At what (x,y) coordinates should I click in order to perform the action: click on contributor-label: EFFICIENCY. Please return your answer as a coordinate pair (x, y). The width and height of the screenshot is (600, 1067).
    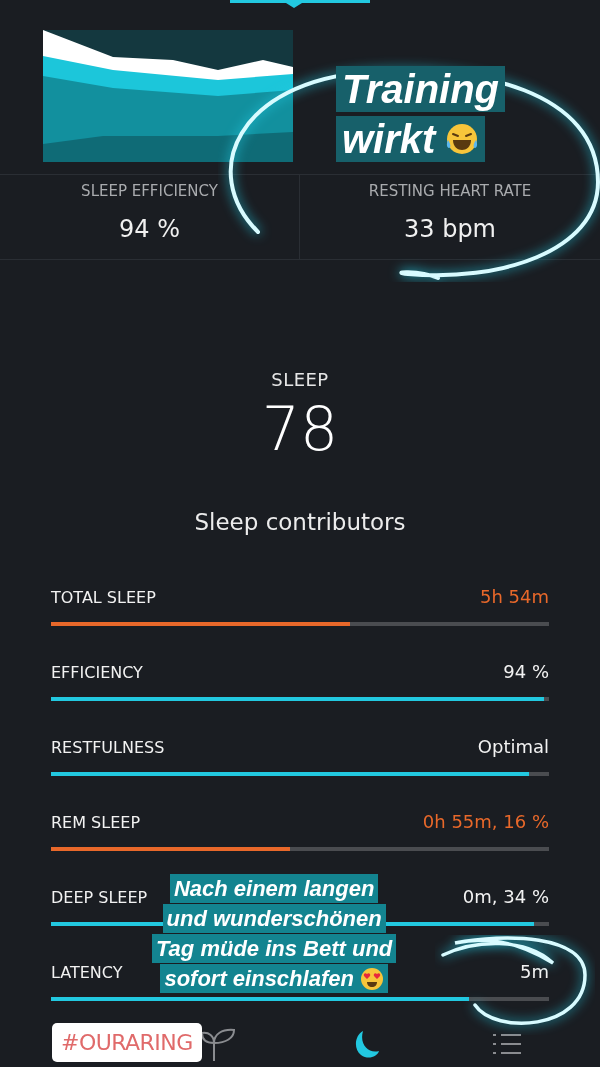
    Looking at the image, I should click on (97, 672).